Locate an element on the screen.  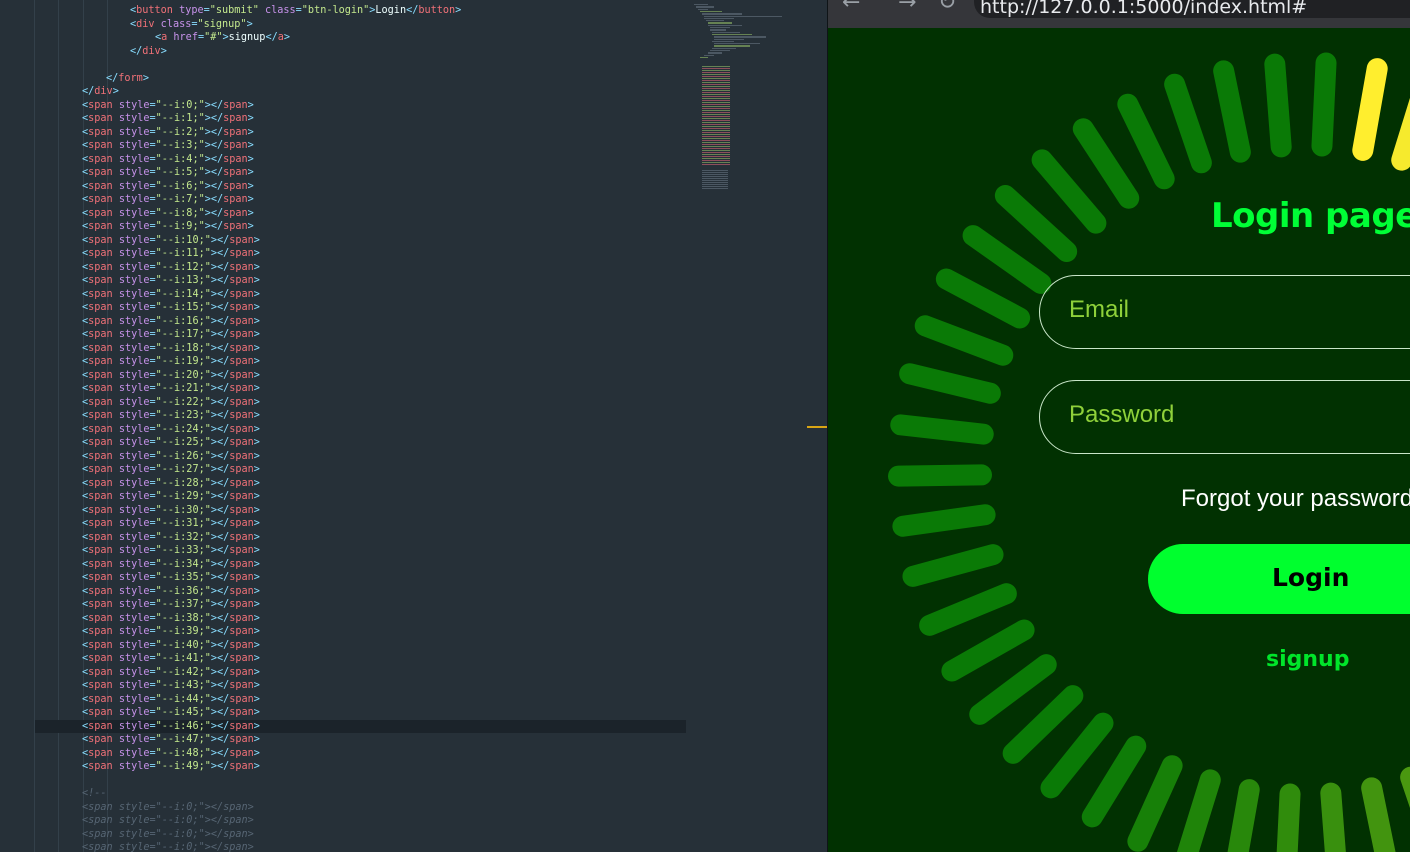
code-line: <span style="--i:27;"></span> is located at coordinates (171, 469).